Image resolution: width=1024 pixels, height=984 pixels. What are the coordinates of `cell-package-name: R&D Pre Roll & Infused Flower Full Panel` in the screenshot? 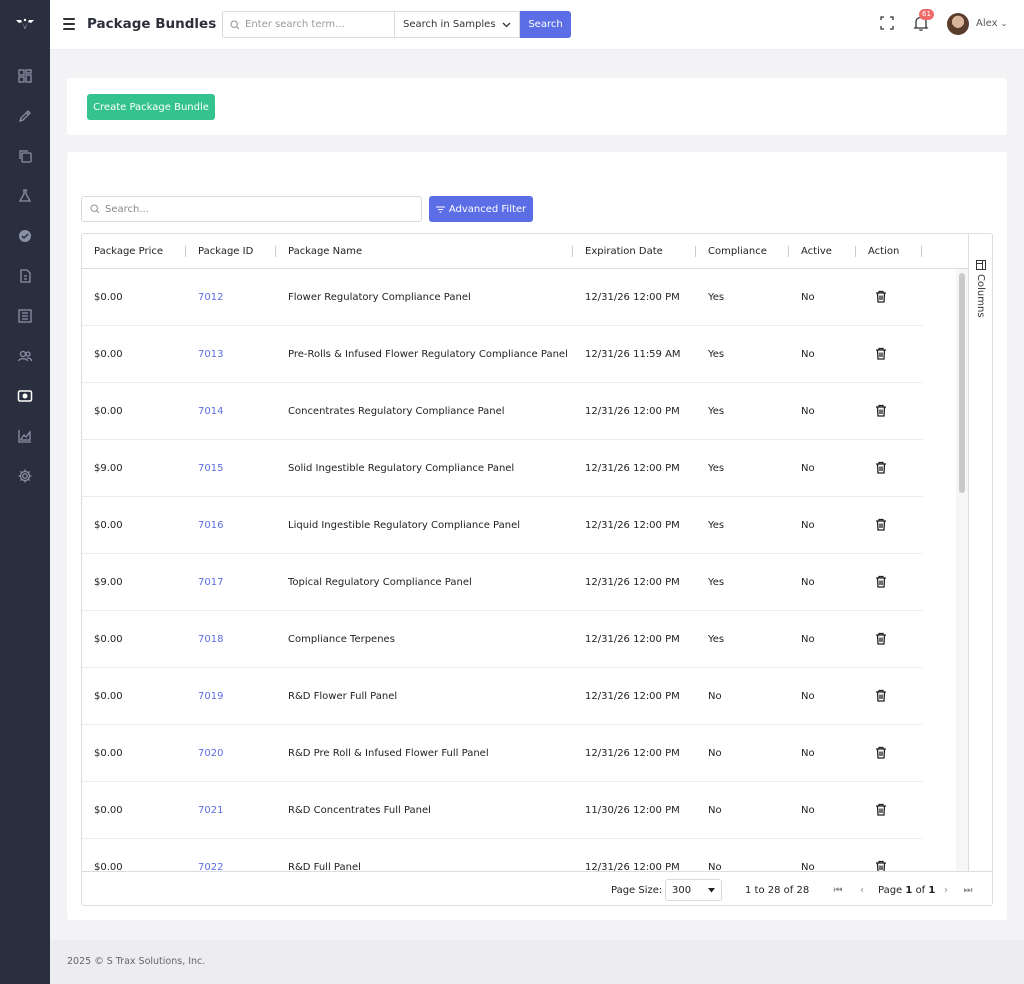 It's located at (388, 753).